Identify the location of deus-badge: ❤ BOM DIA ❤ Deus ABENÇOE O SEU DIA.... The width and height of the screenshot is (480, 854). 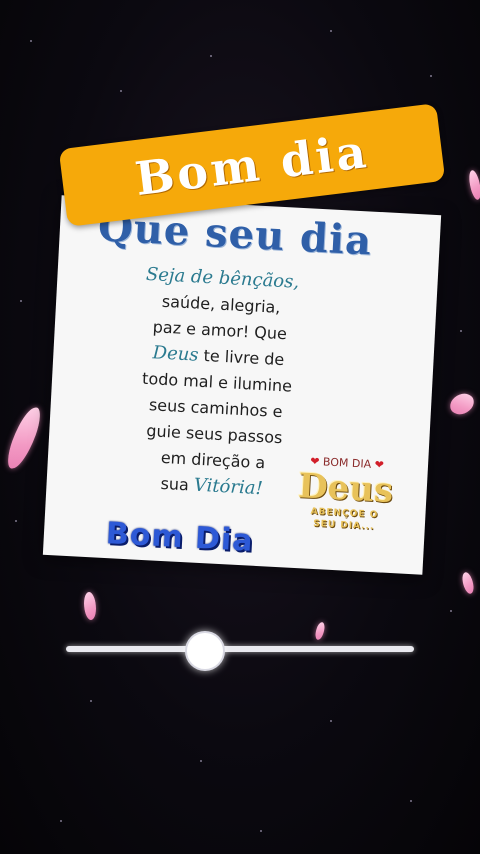
(346, 494).